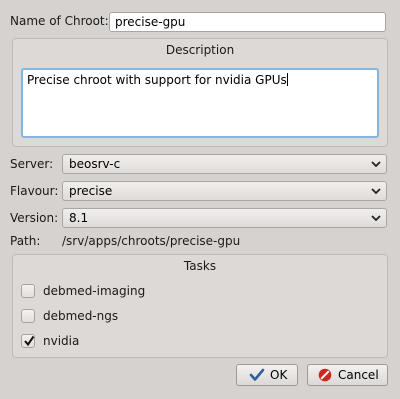 This screenshot has height=399, width=400. I want to click on task-label: debmed-imaging, so click(94, 291).